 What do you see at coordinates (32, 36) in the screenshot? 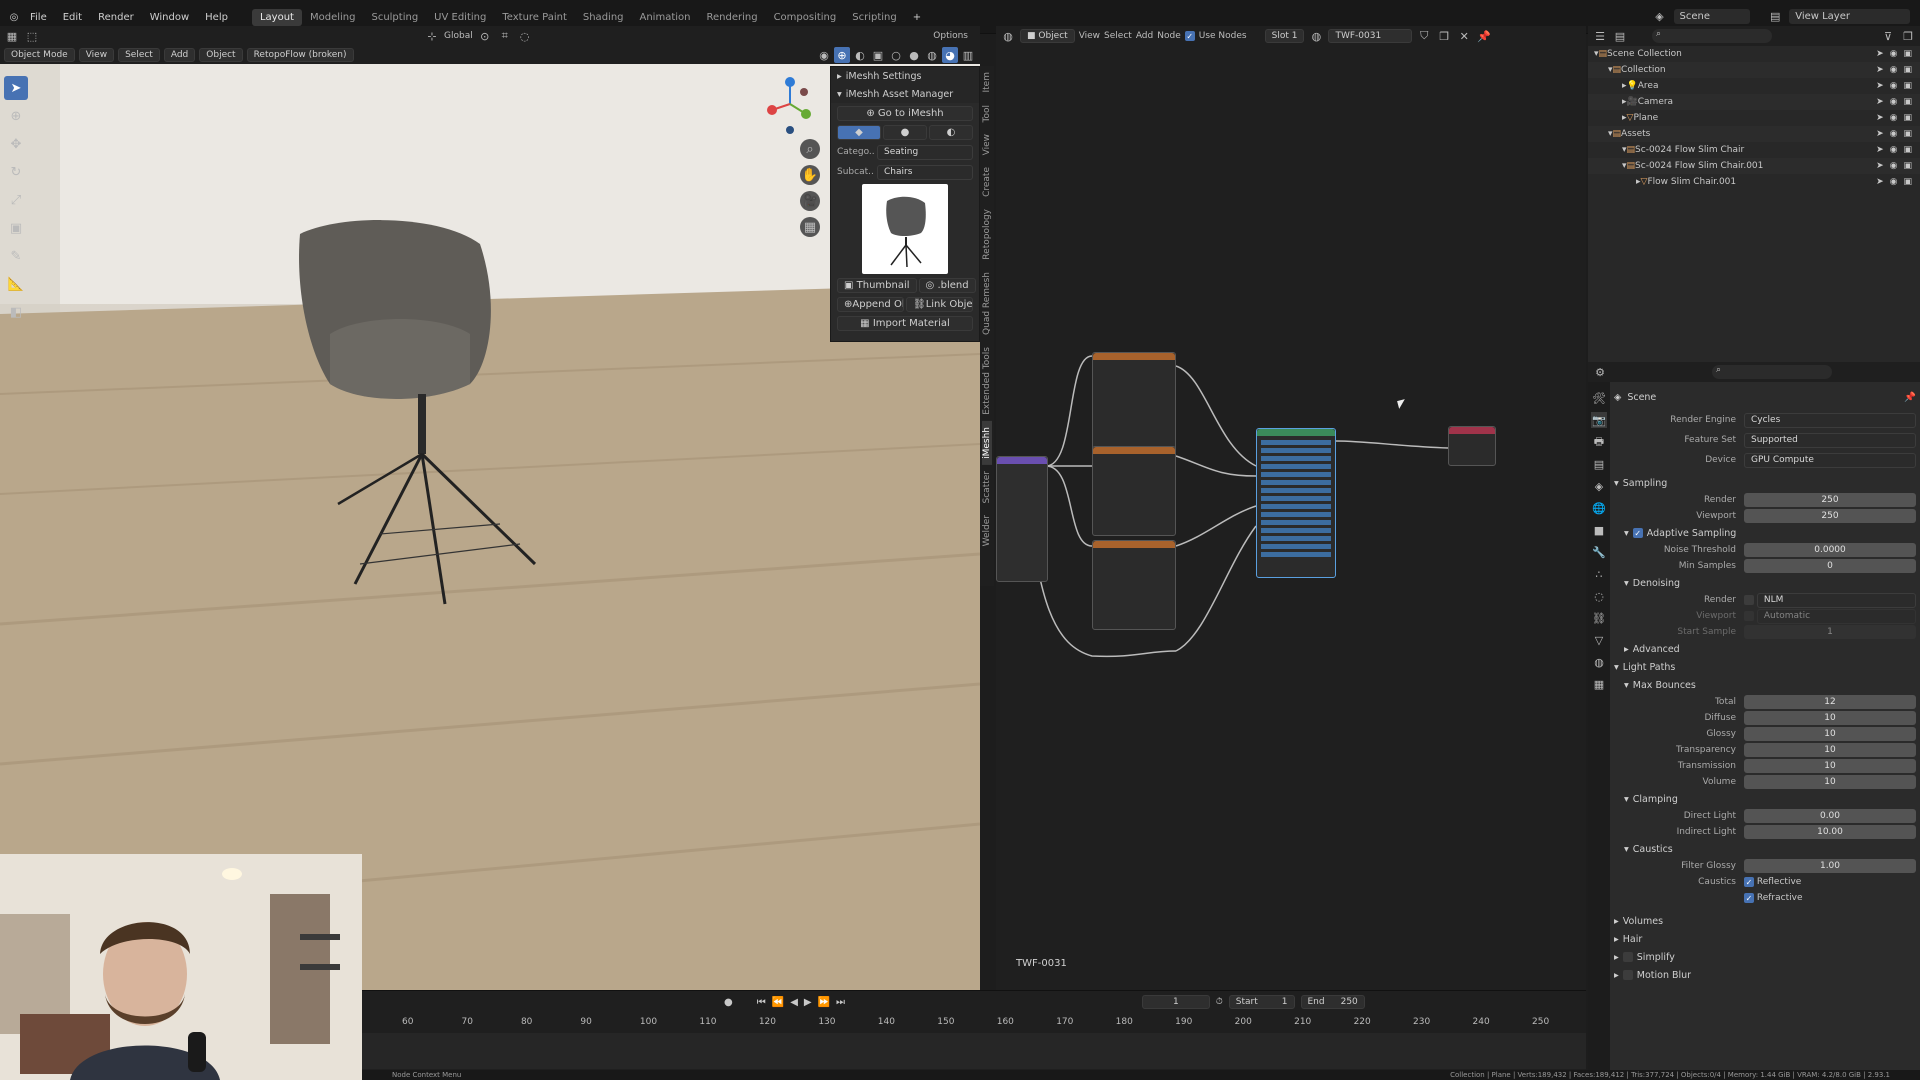
I see `select-box-icon: ⬚` at bounding box center [32, 36].